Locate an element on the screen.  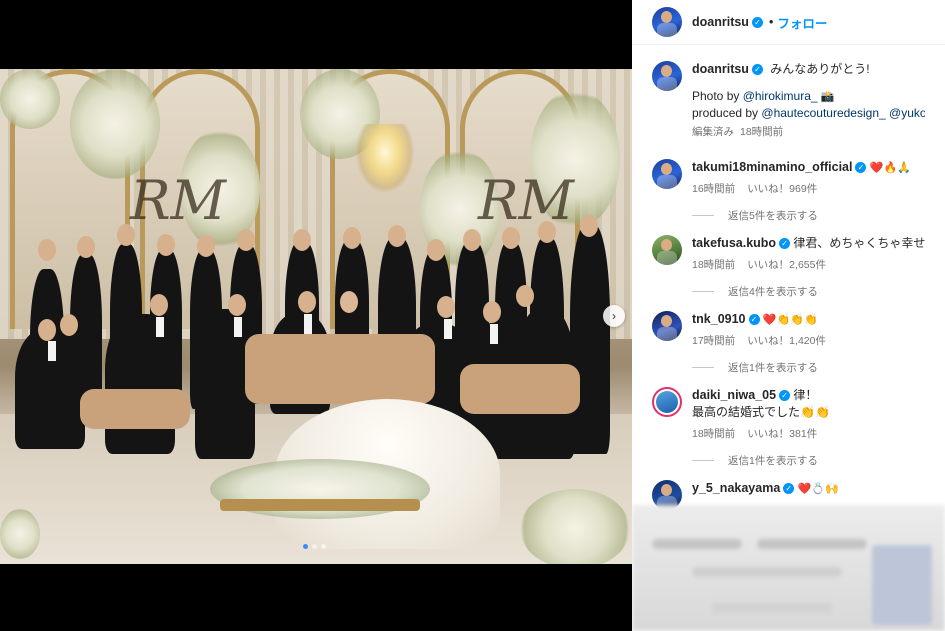
producer-mention: @hautecouturedesign_ is located at coordinates (823, 113).